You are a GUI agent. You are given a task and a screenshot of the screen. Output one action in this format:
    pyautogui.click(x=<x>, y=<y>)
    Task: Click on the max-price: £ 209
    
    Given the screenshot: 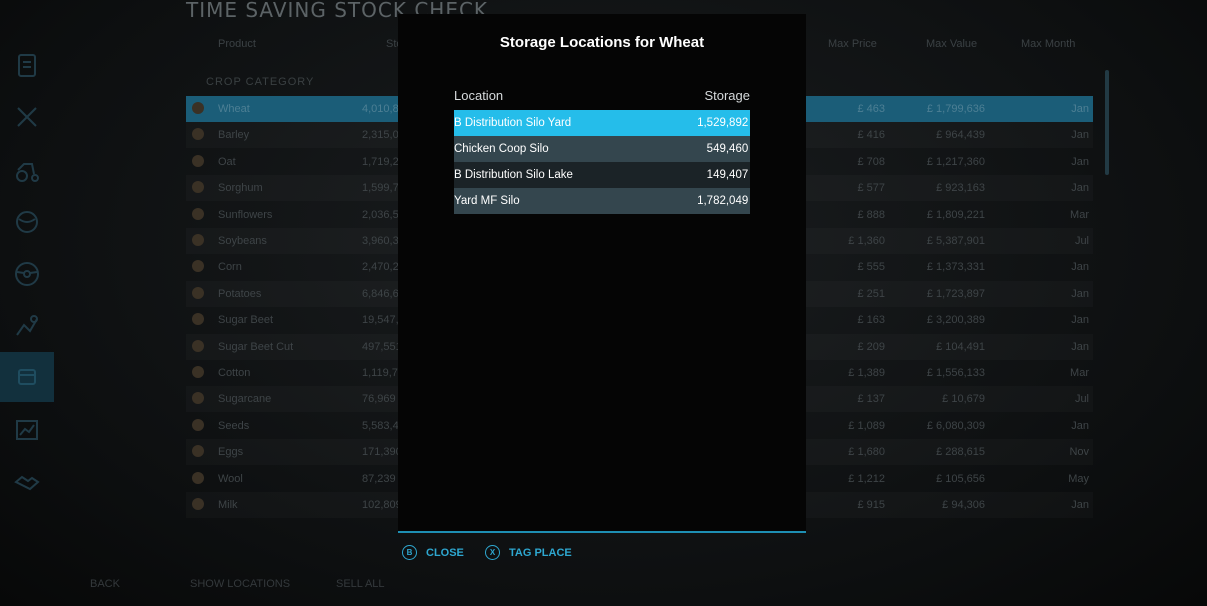 What is the action you would take?
    pyautogui.click(x=871, y=346)
    